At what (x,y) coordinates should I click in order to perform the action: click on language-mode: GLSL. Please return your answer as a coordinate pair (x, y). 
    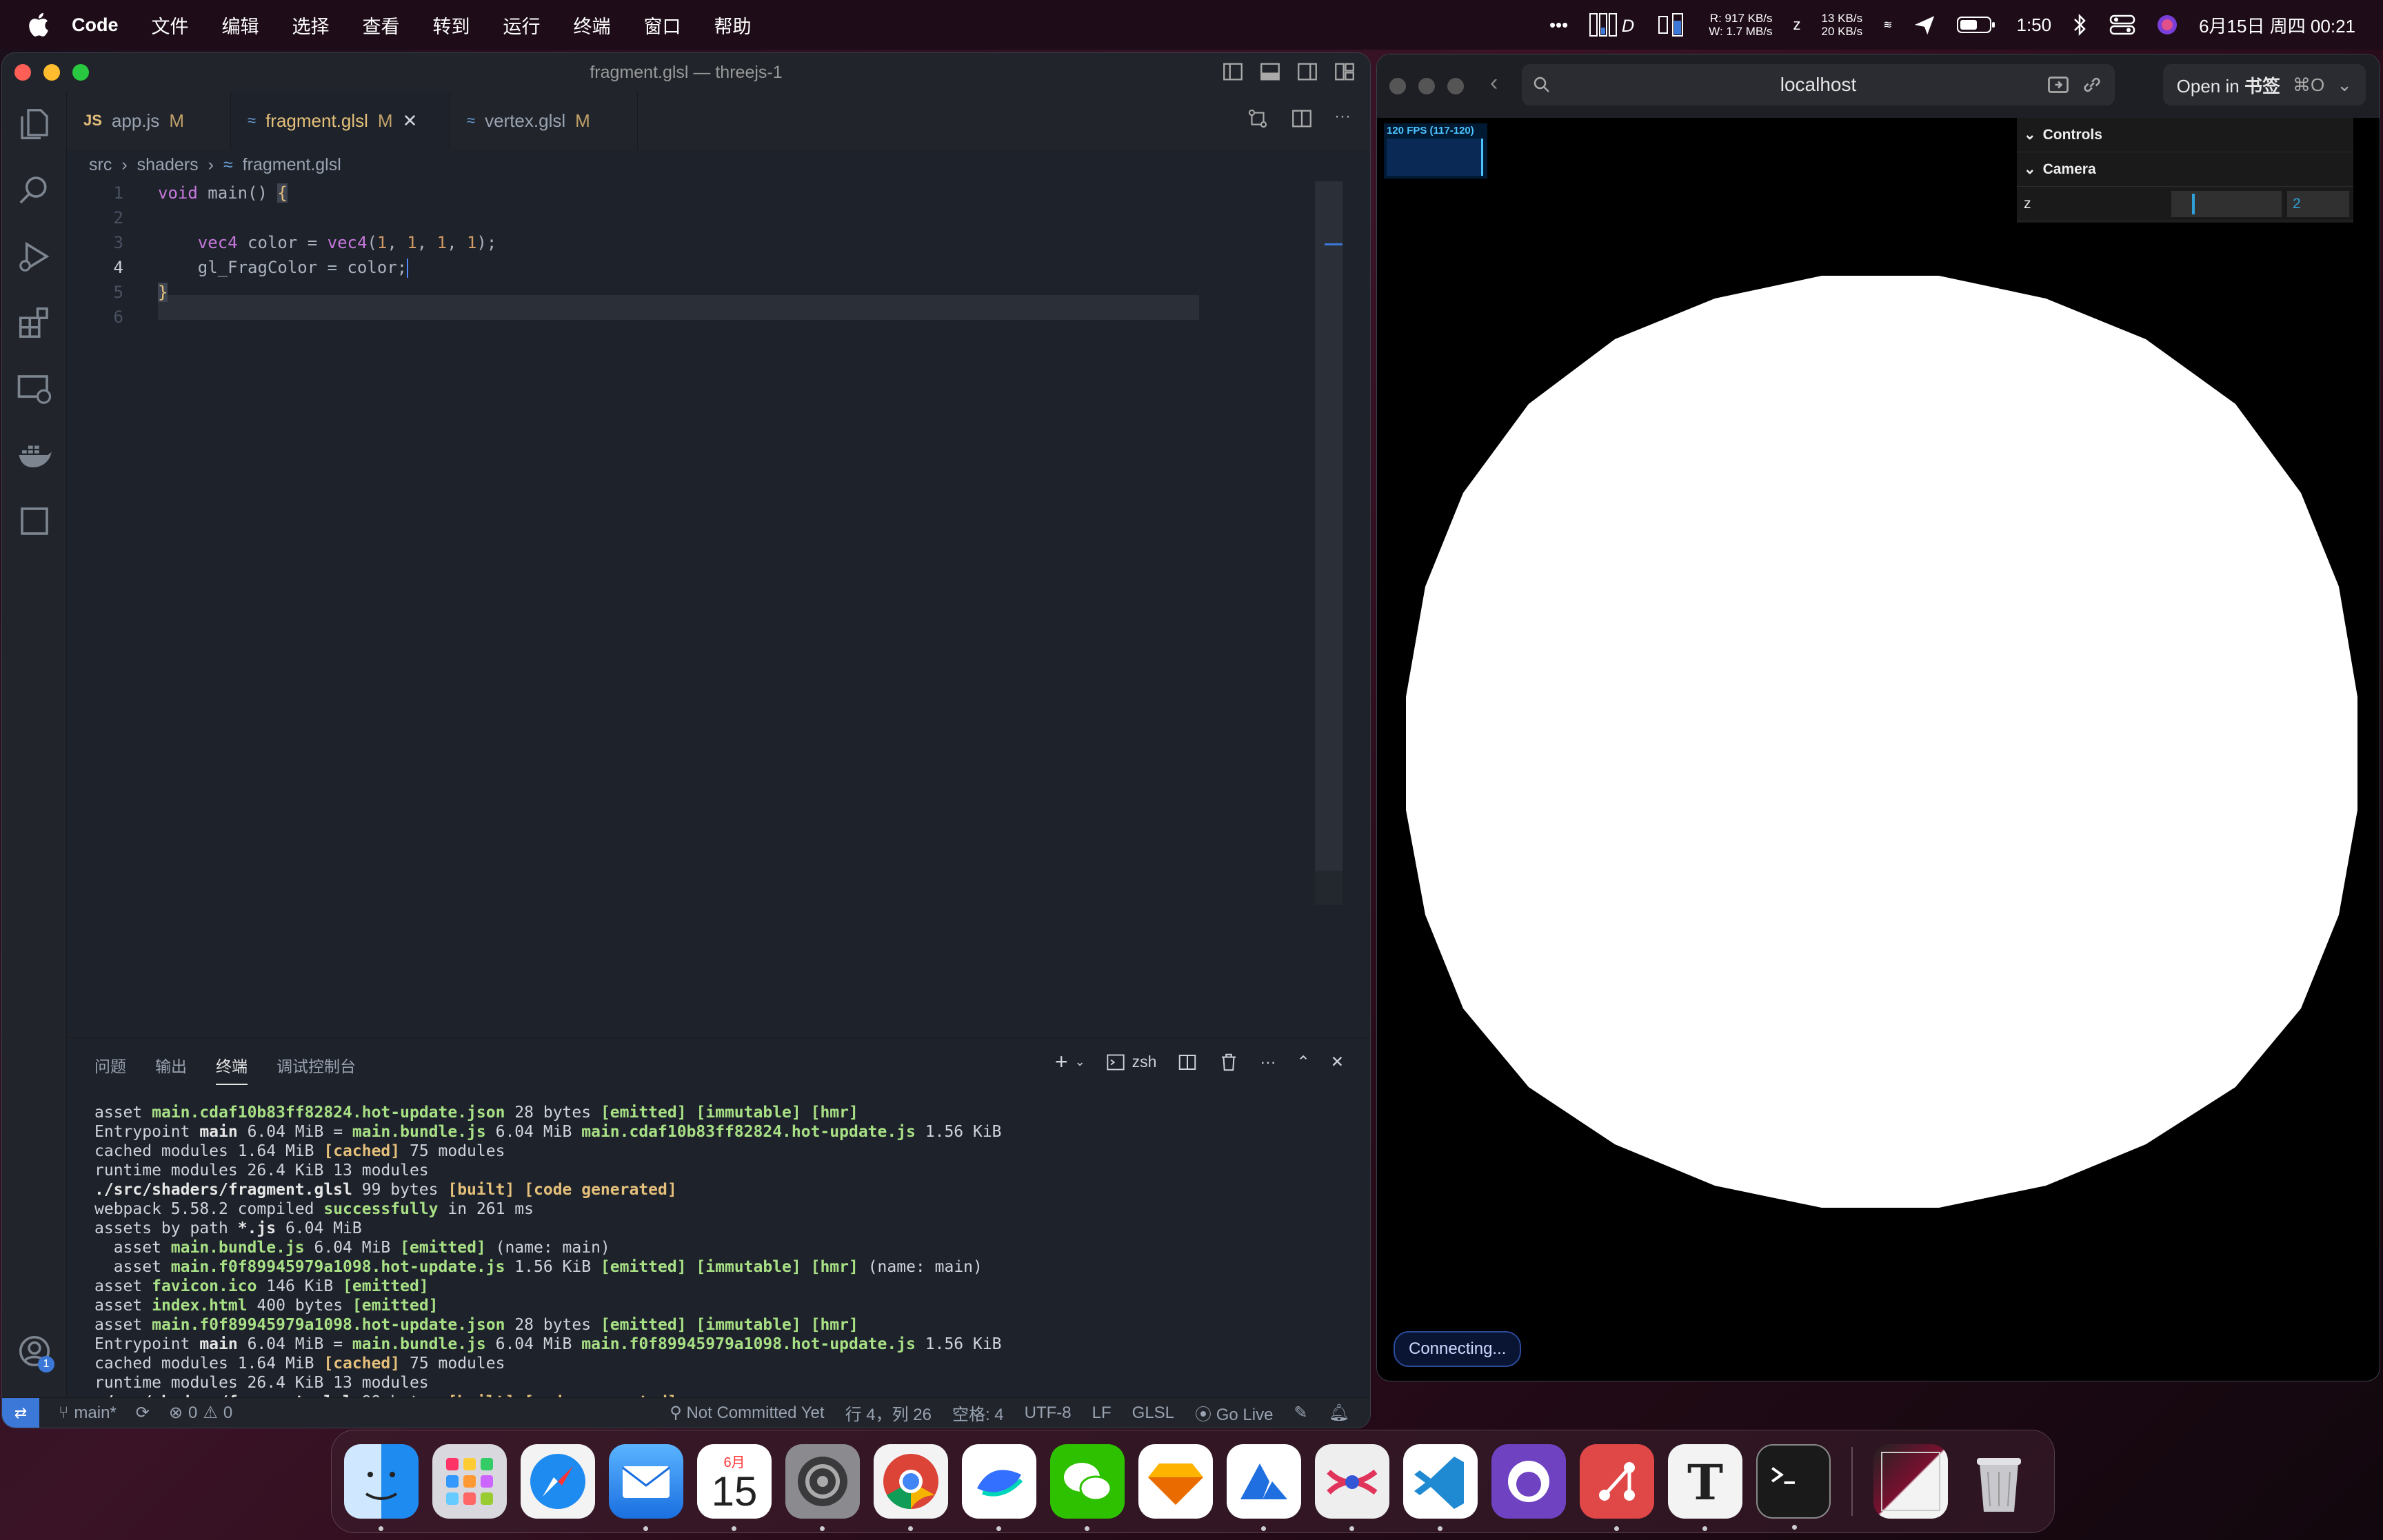
    Looking at the image, I should click on (1153, 1414).